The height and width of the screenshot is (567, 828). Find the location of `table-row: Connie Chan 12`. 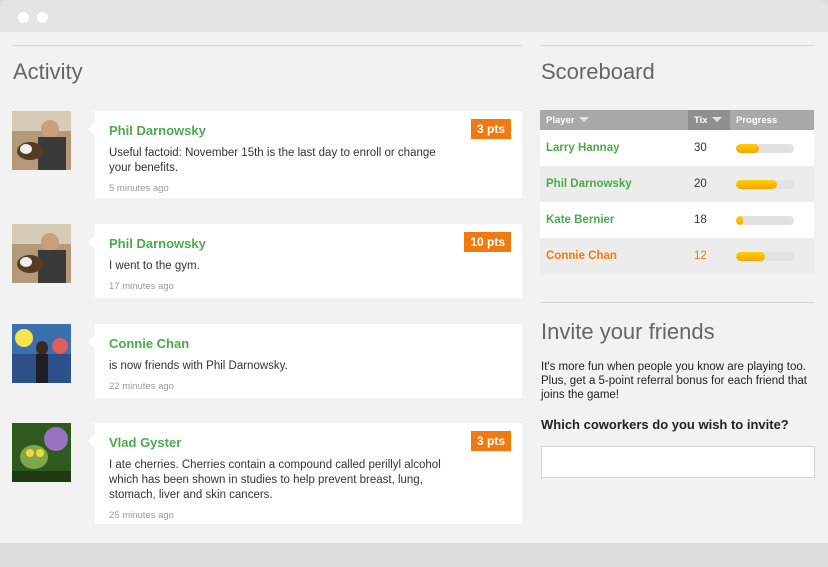

table-row: Connie Chan 12 is located at coordinates (677, 256).